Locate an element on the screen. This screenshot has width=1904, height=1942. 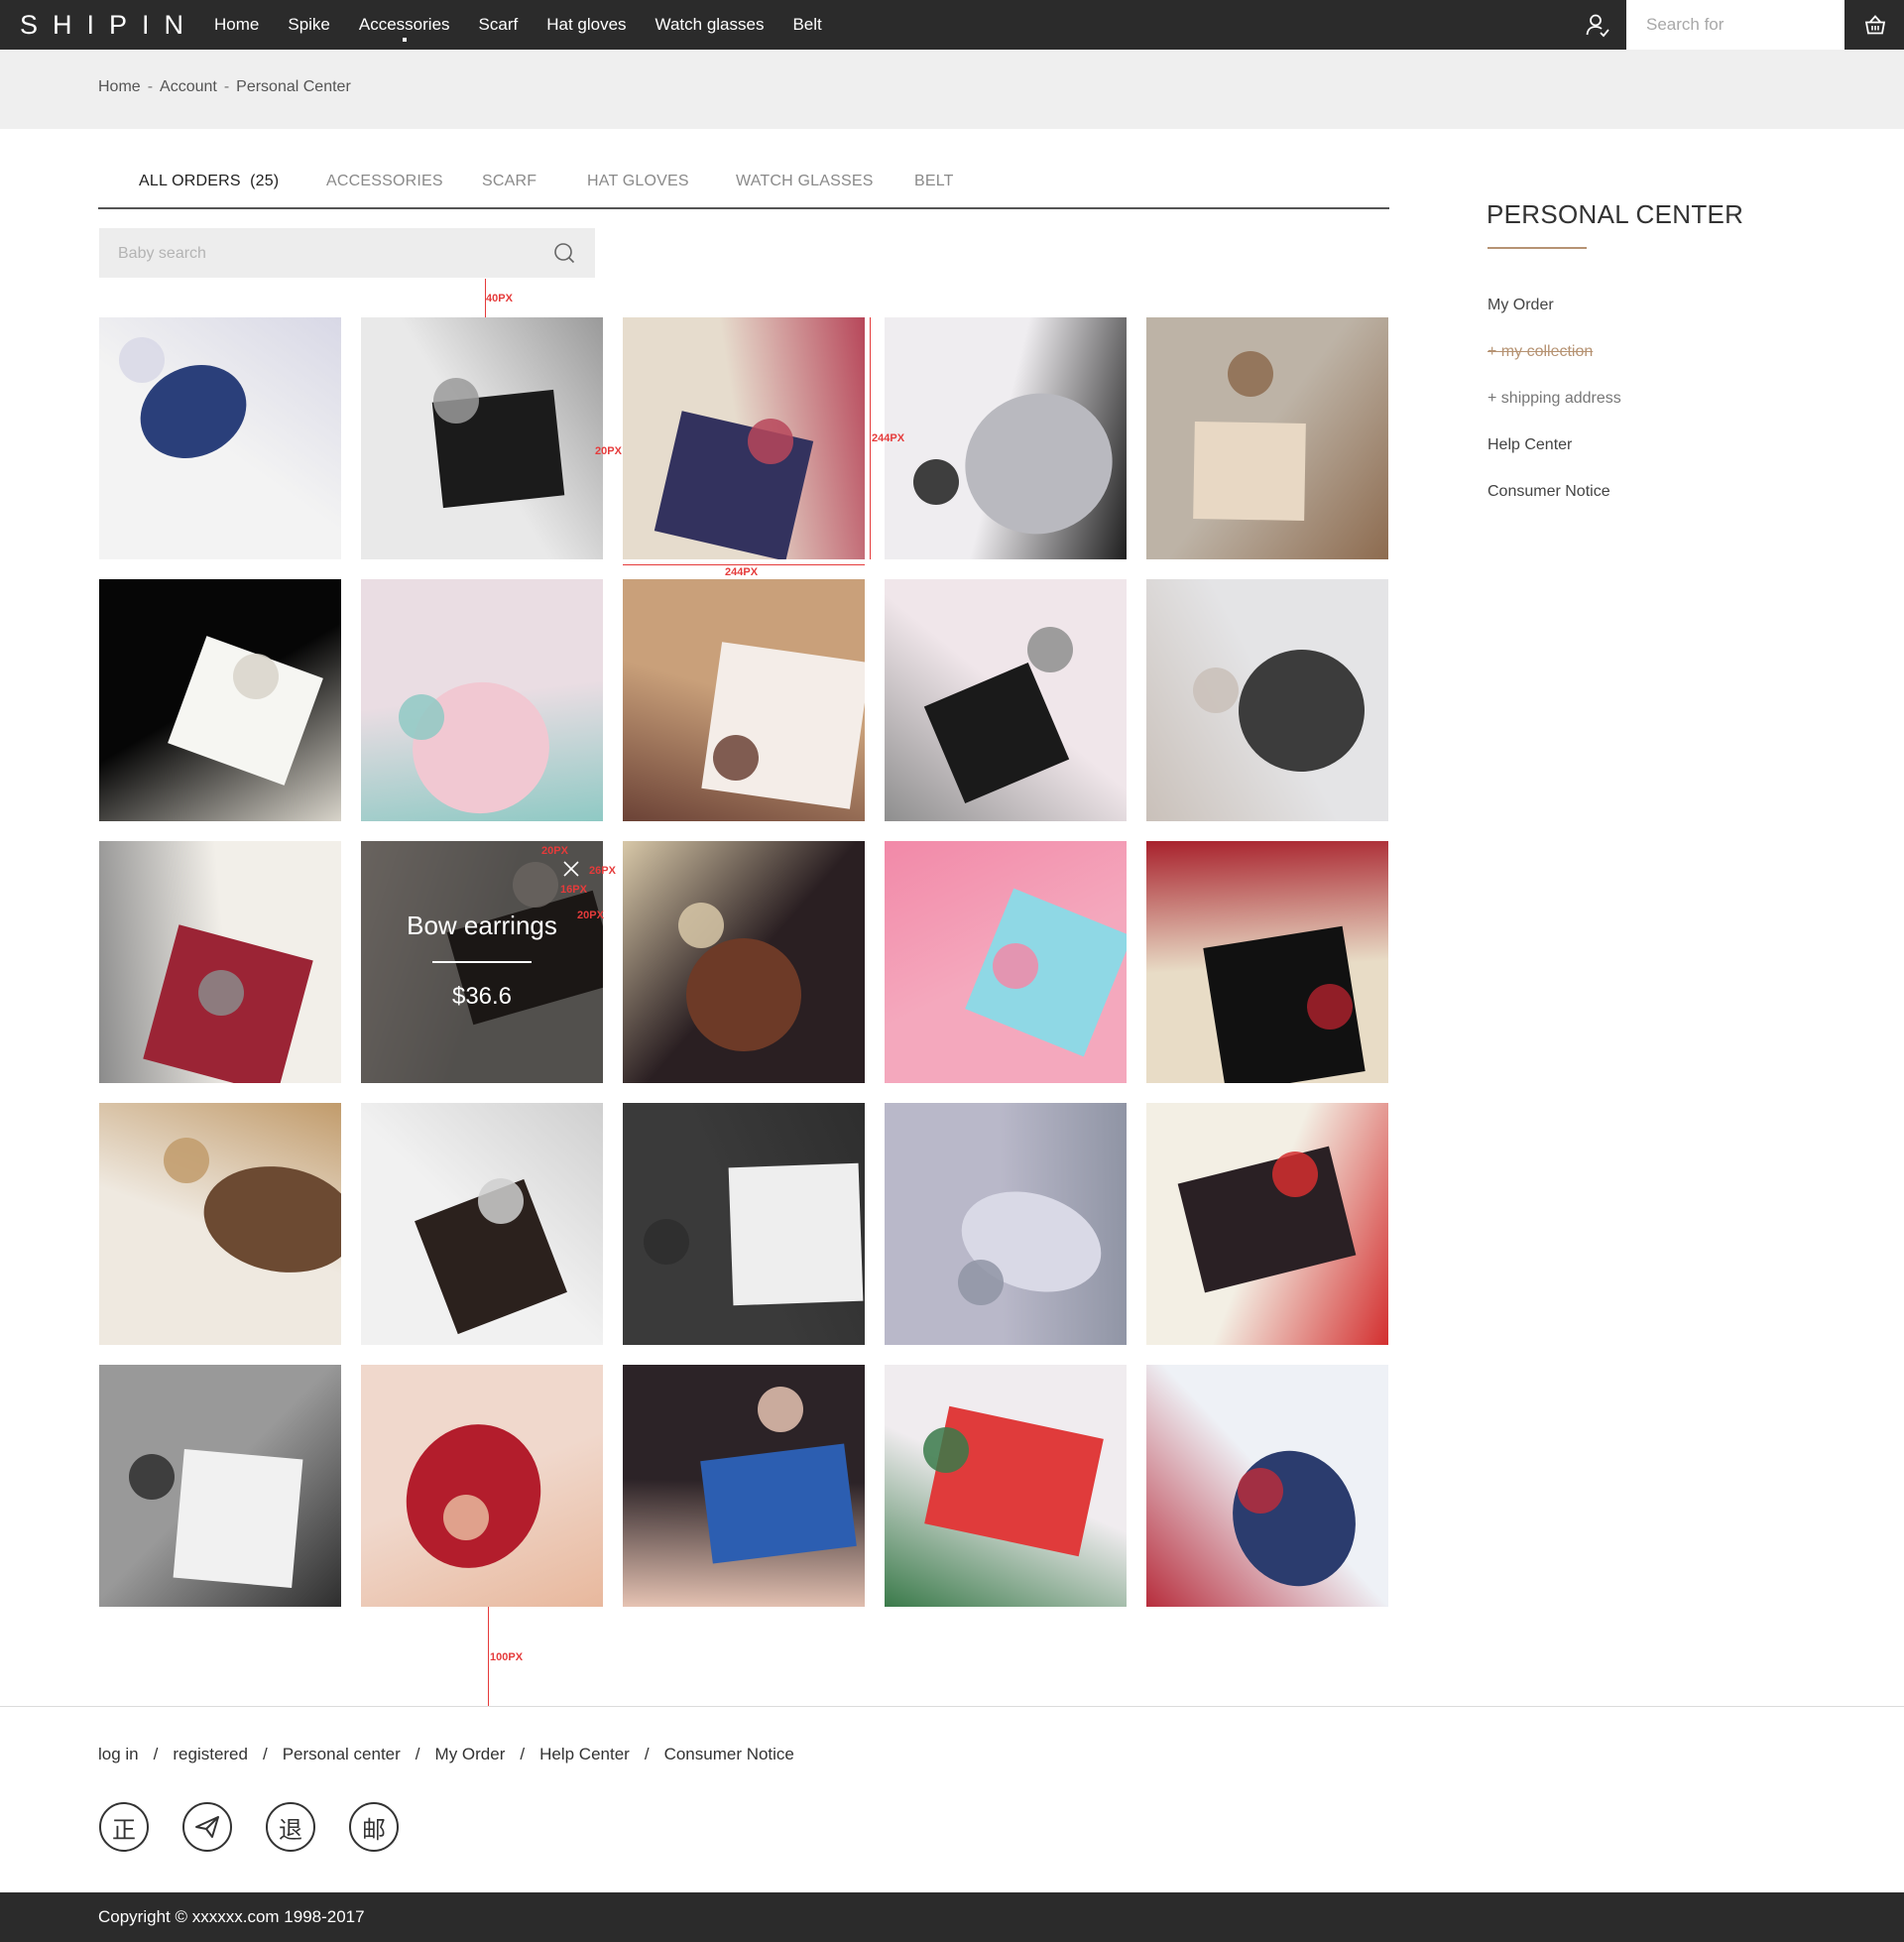
tab-all-orders: ALL ORDERS (25) is located at coordinates (209, 185).